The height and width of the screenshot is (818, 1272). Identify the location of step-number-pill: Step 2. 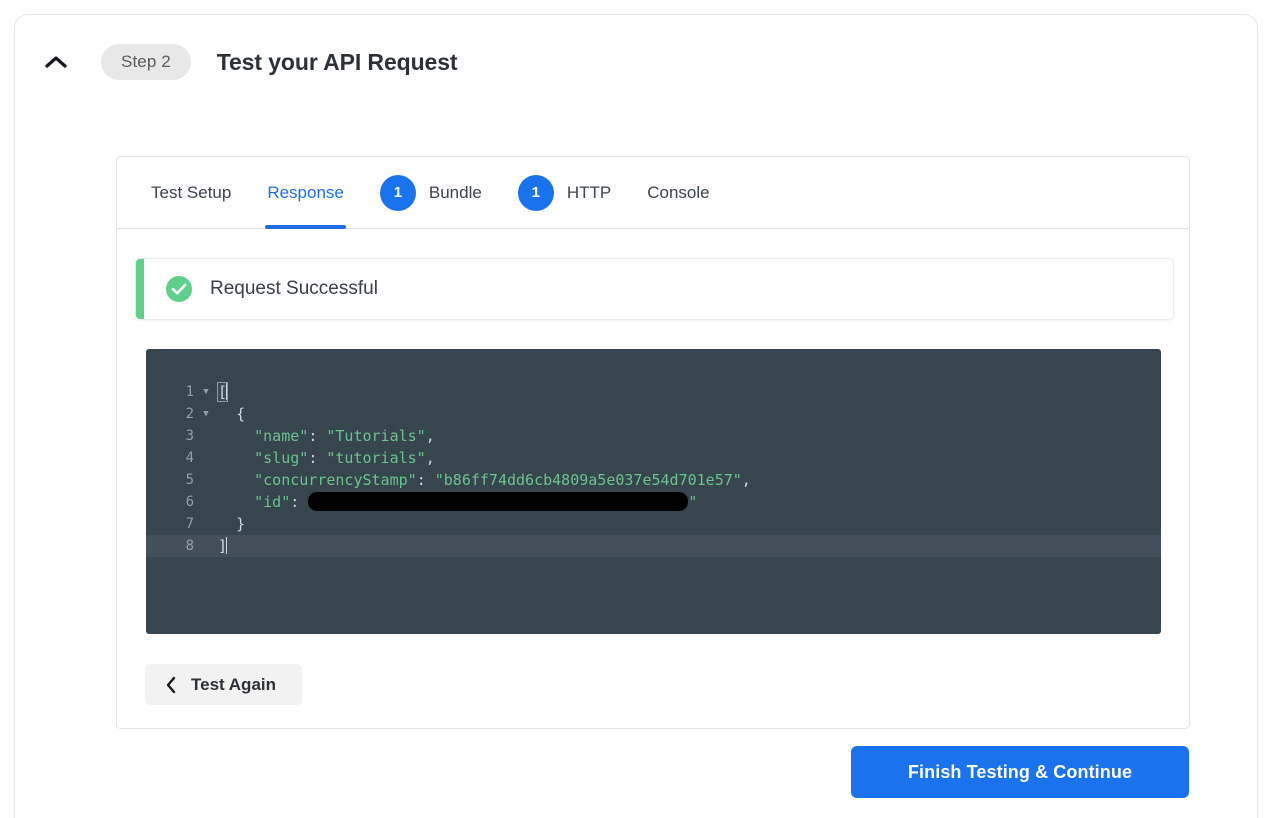
(146, 62).